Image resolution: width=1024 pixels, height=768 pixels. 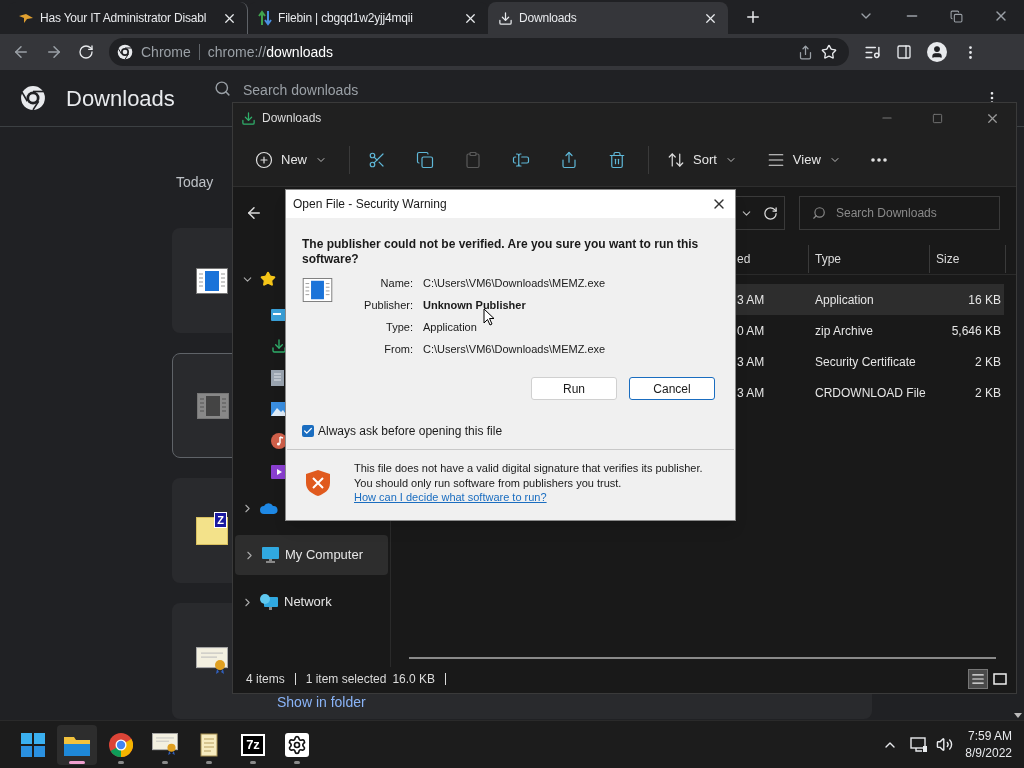 What do you see at coordinates (399, 327) in the screenshot?
I see `field-label: Type:` at bounding box center [399, 327].